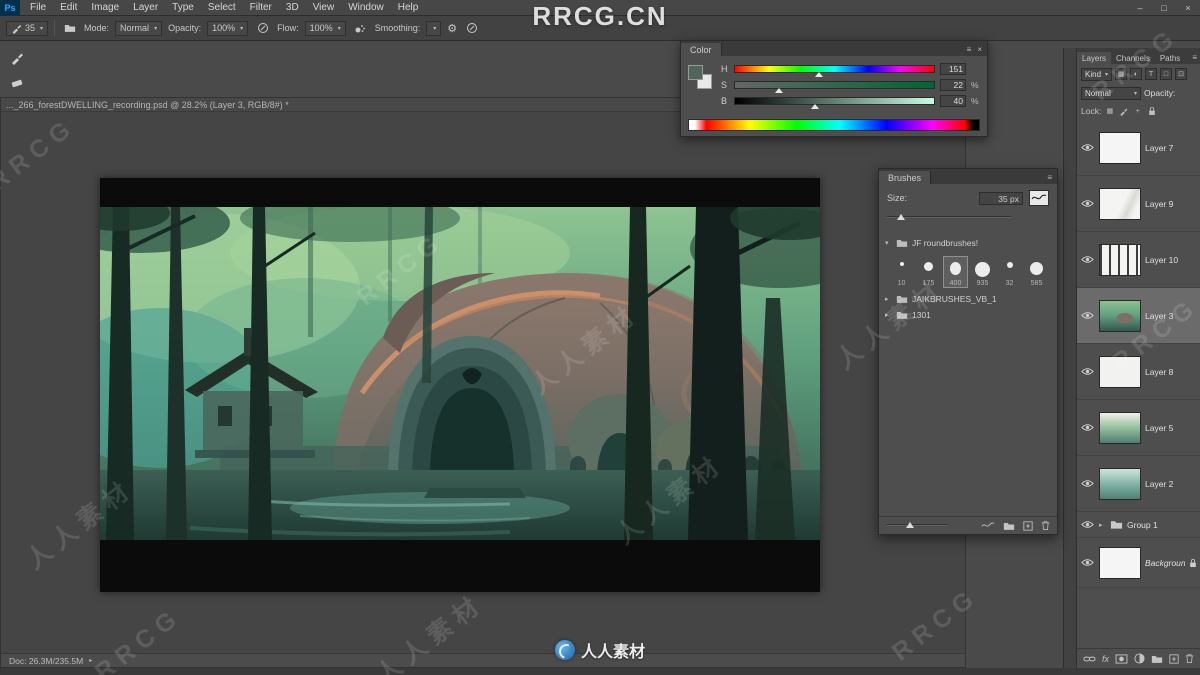 The height and width of the screenshot is (675, 1200). What do you see at coordinates (1109, 111) in the screenshot?
I see `lock-transparency-icon: ▦` at bounding box center [1109, 111].